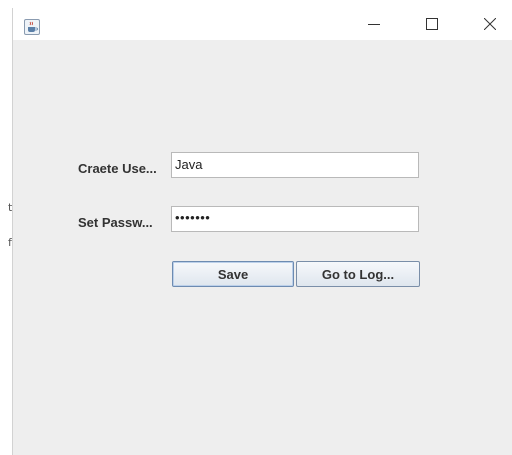 The height and width of the screenshot is (455, 512). Describe the element at coordinates (32, 27) in the screenshot. I see `java-cup-icon` at that location.